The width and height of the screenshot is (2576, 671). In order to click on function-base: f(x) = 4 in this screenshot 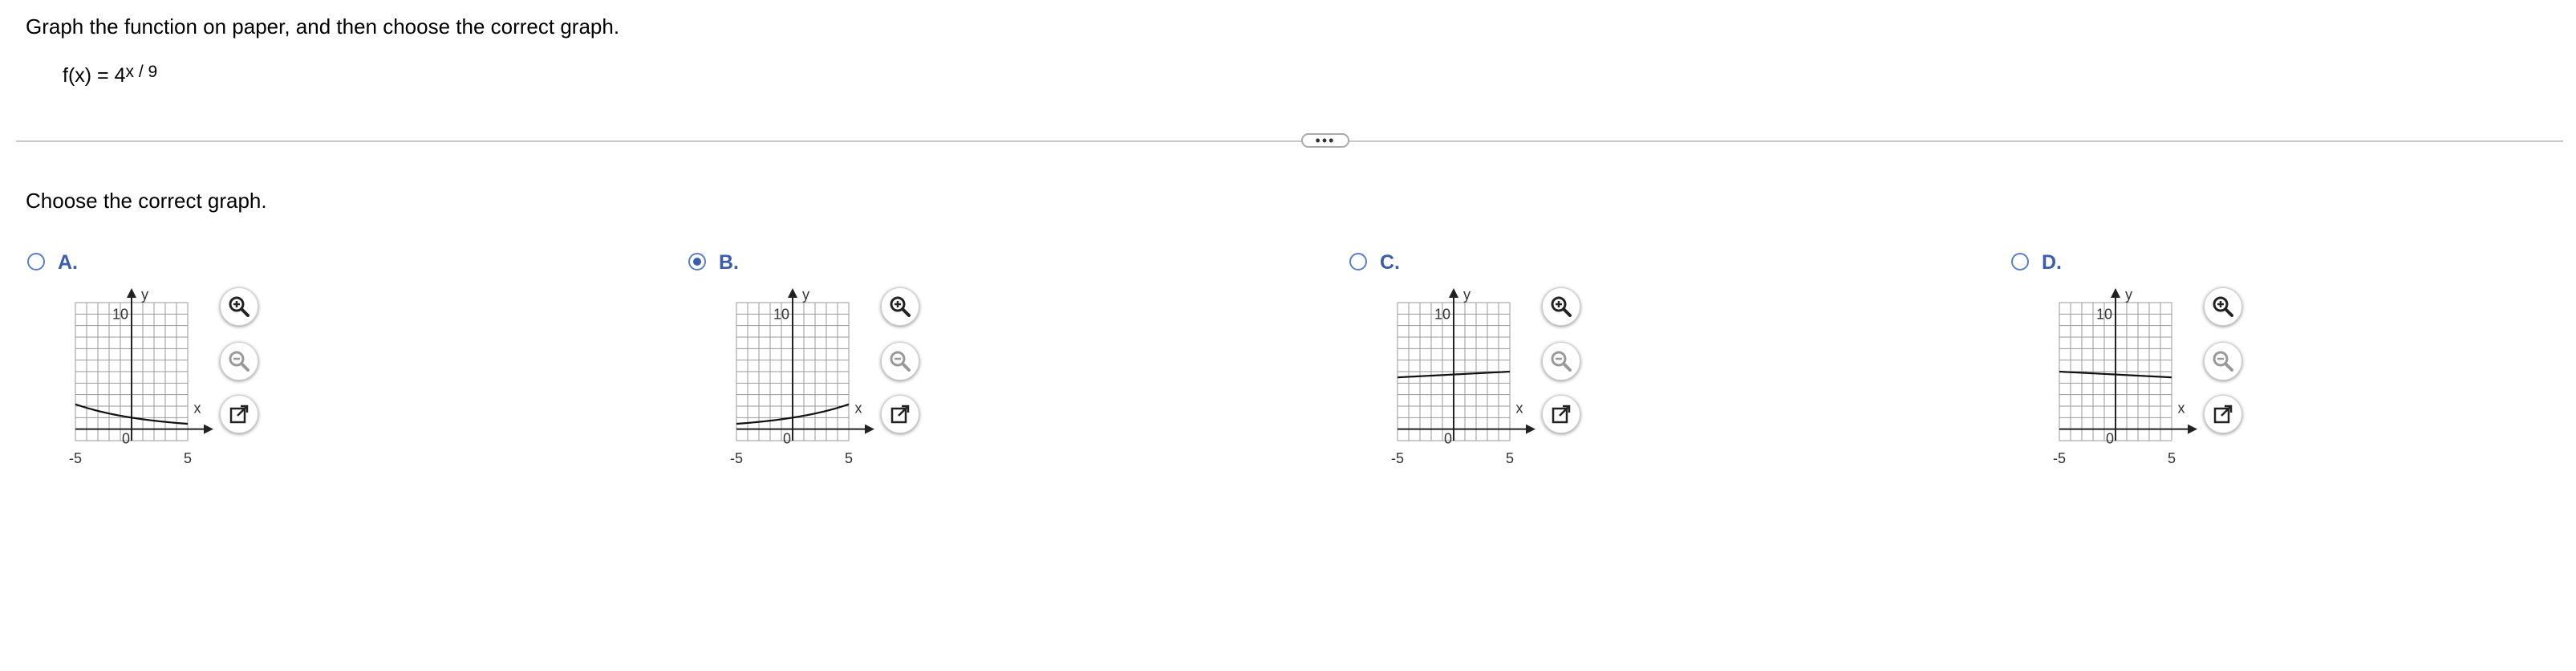, I will do `click(94, 76)`.